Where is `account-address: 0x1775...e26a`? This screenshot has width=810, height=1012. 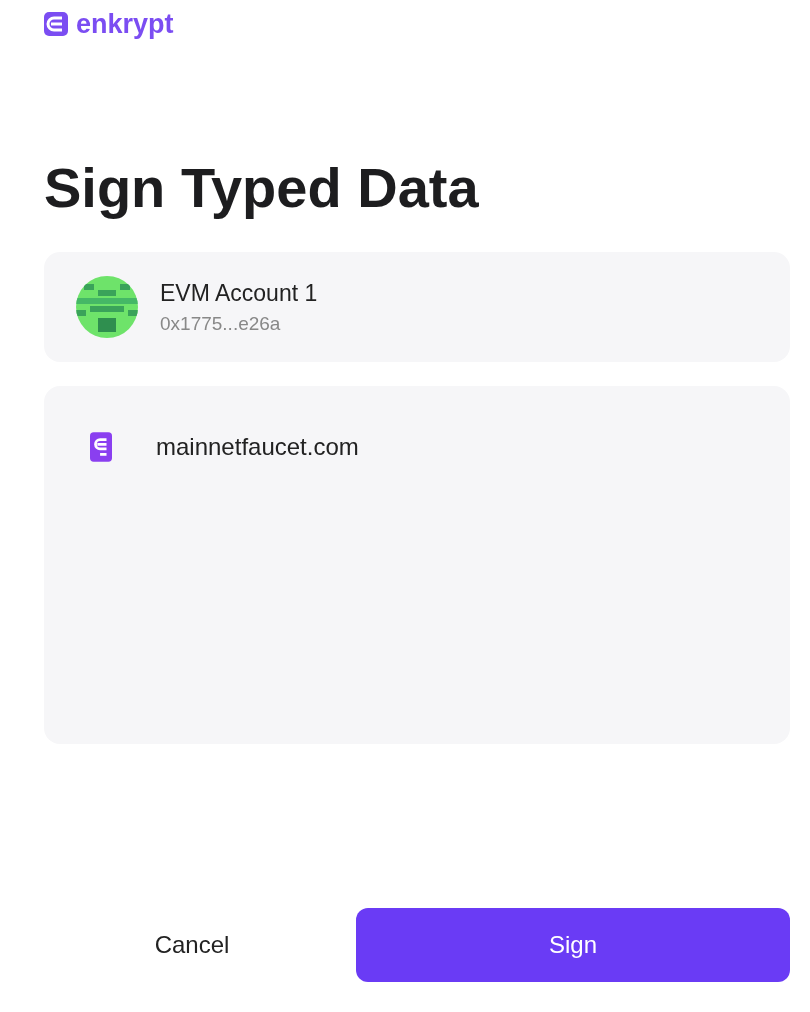 account-address: 0x1775...e26a is located at coordinates (221, 323).